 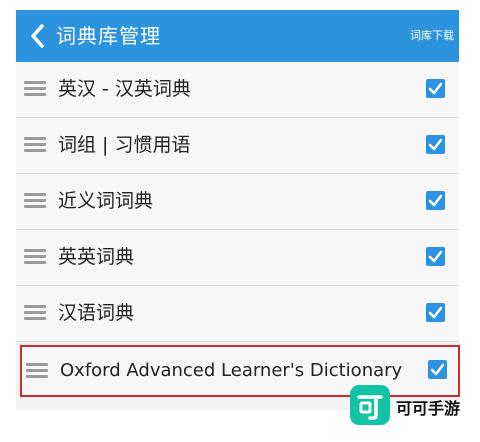 I want to click on dictionary-label: 汉语词典, so click(x=96, y=313).